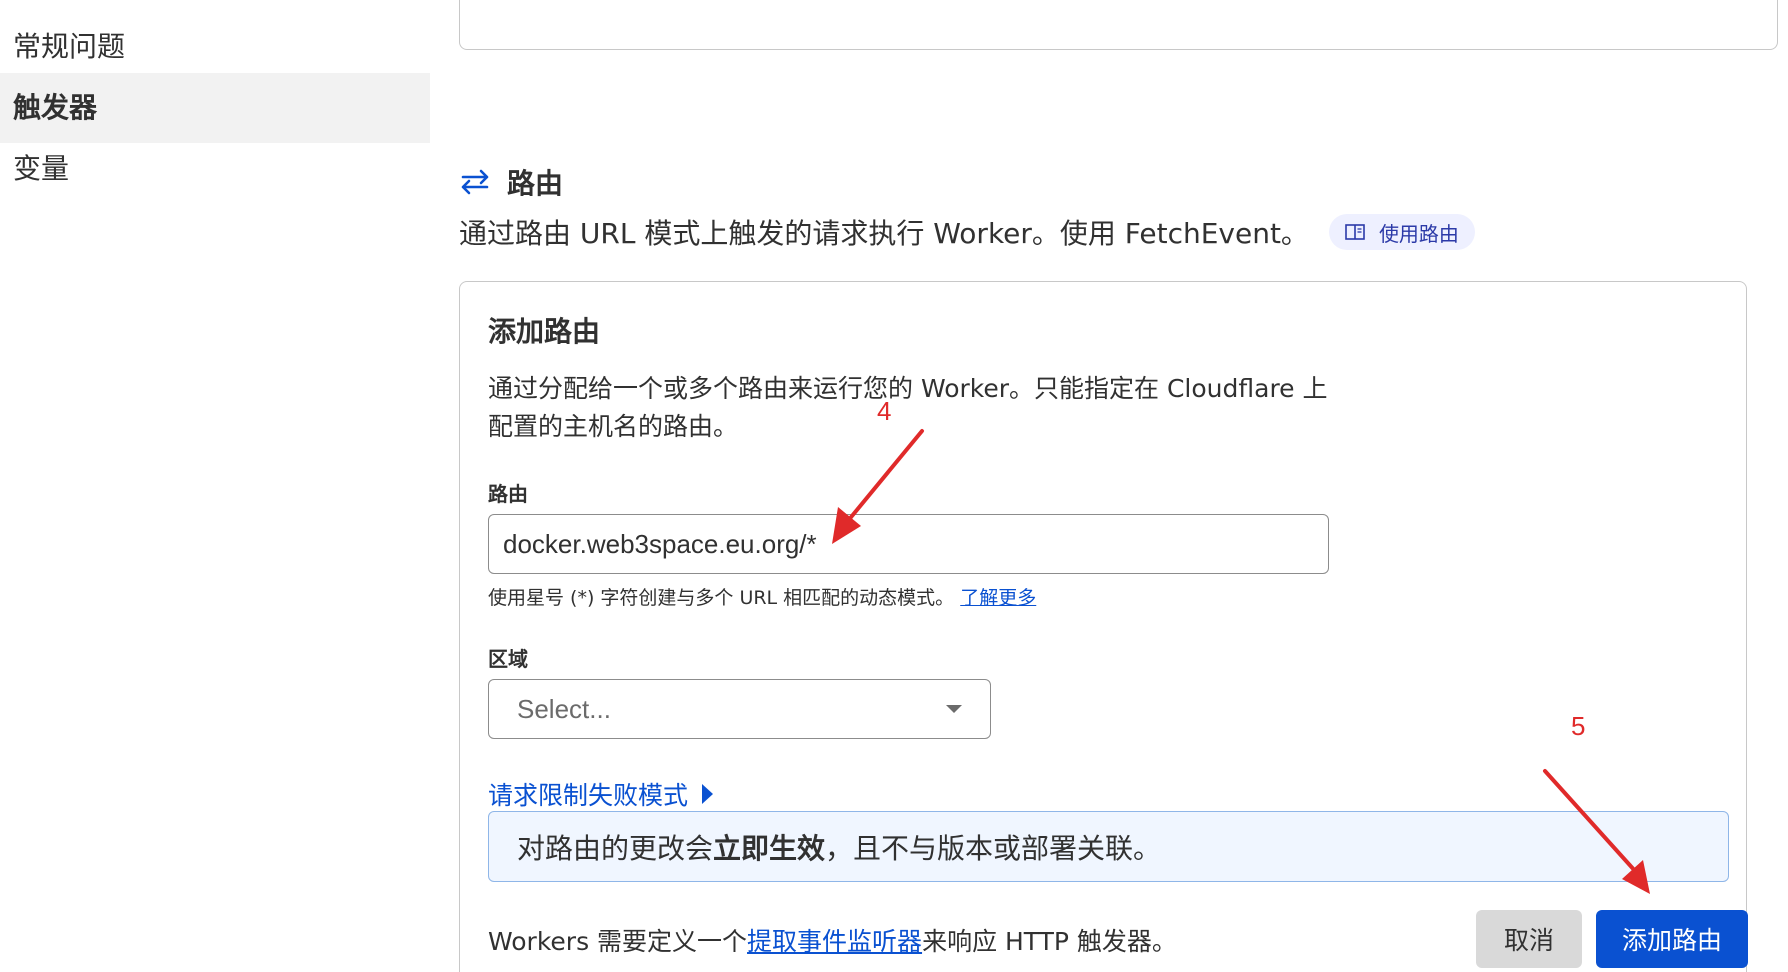 The image size is (1788, 972). I want to click on sidebar-item-general: 常规问题, so click(215, 47).